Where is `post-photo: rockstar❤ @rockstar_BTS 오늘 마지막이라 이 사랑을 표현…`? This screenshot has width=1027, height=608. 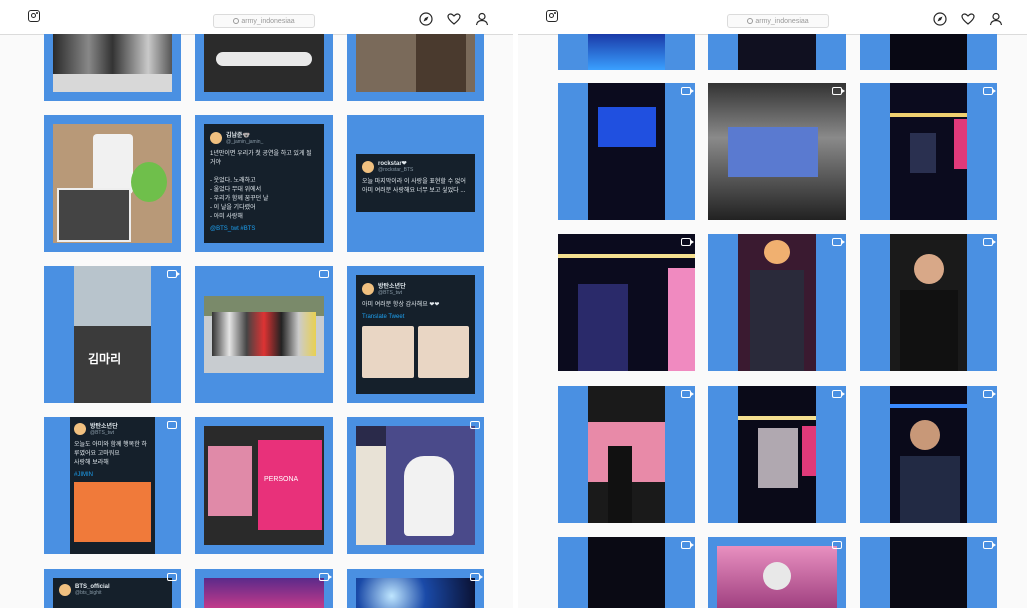
post-photo: rockstar❤ @rockstar_BTS 오늘 마지막이라 이 사랑을 표현… is located at coordinates (415, 183).